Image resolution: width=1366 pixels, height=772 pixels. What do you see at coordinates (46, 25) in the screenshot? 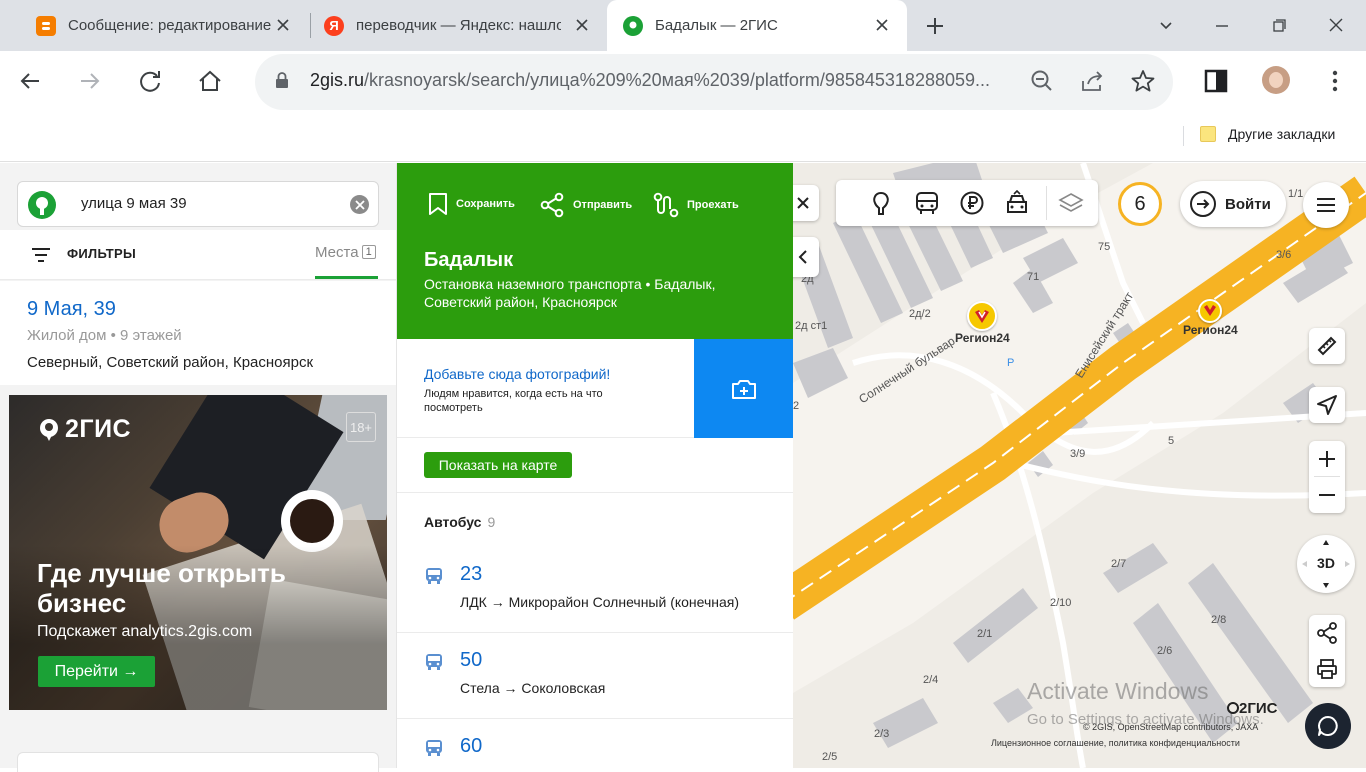
I see `blogger-icon` at bounding box center [46, 25].